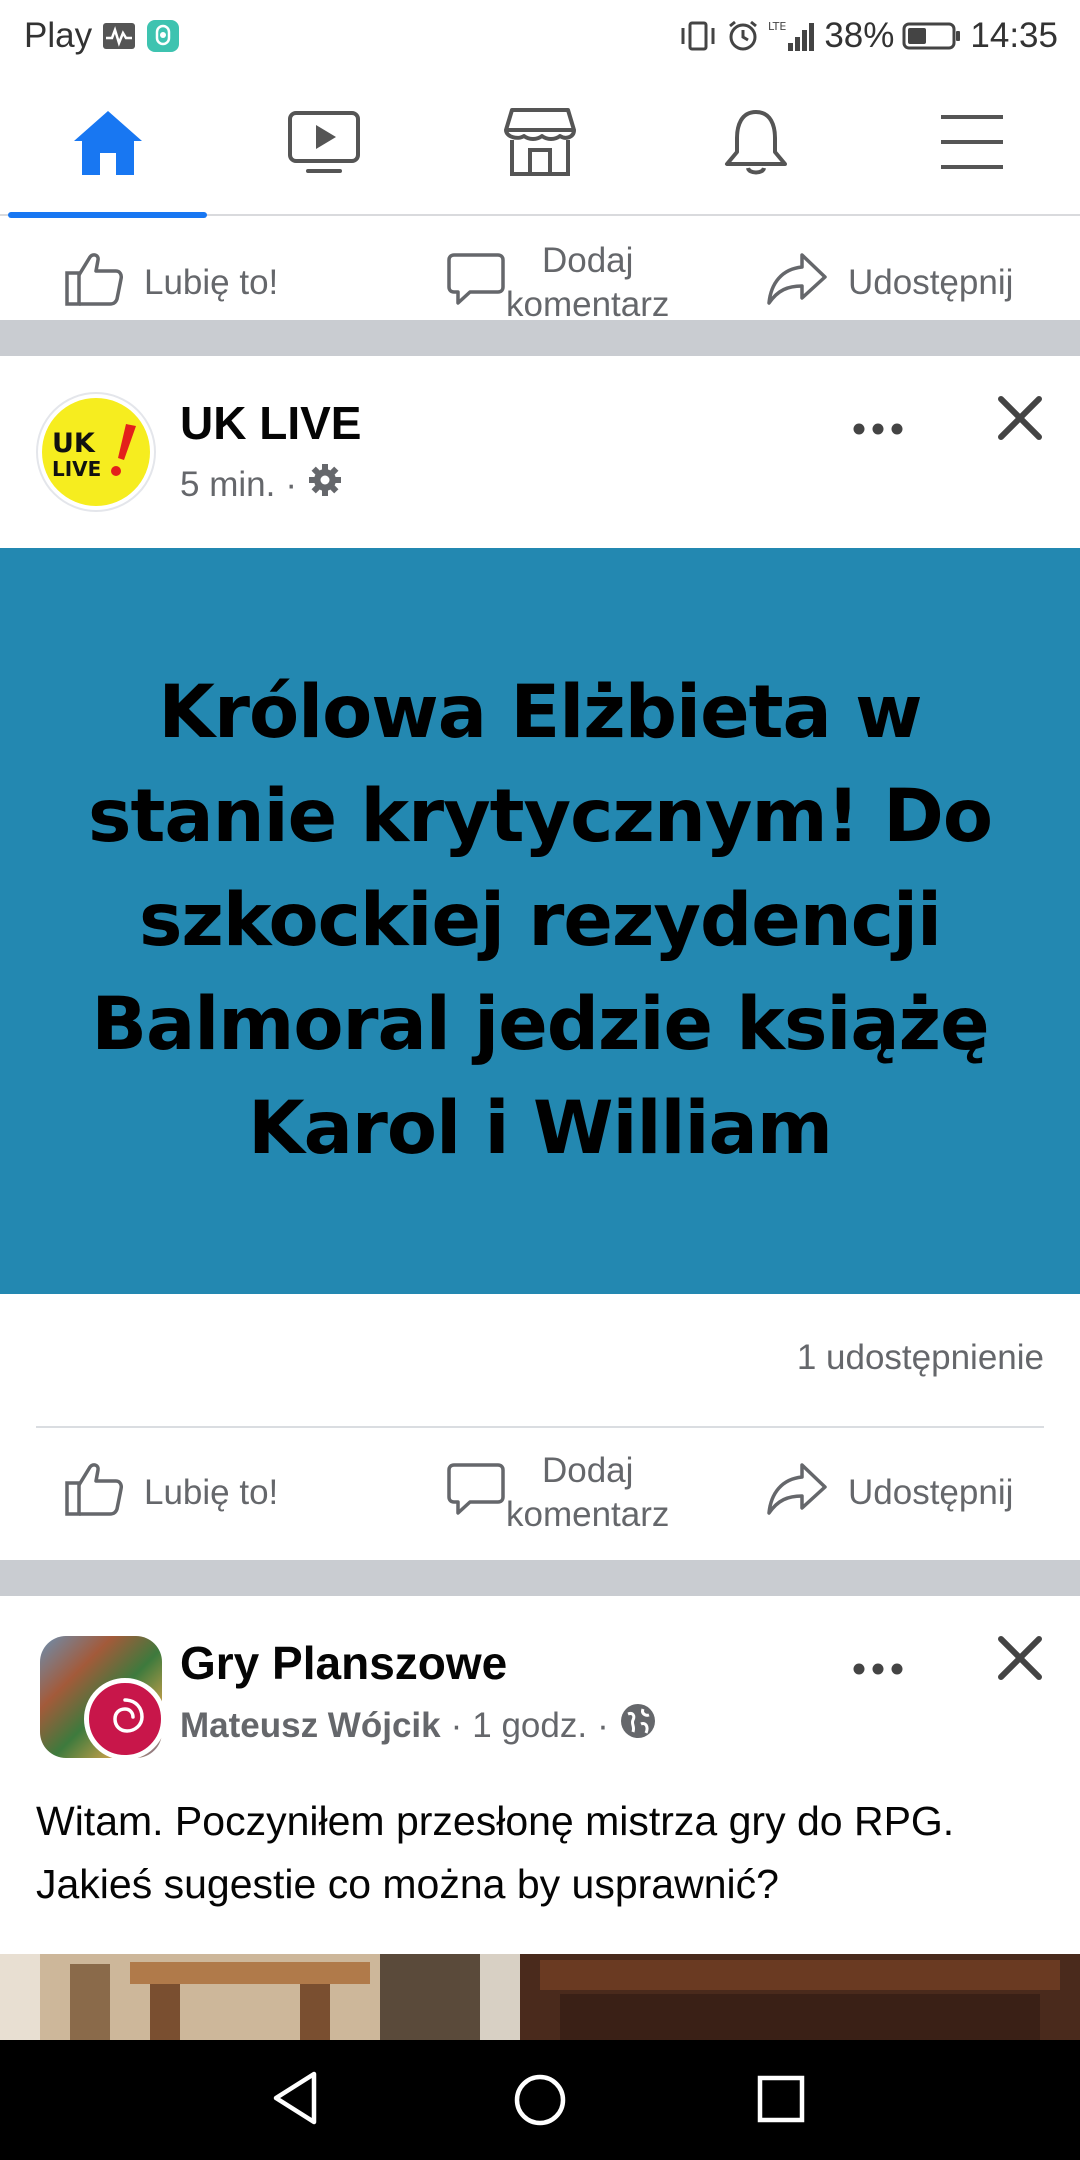 The height and width of the screenshot is (2160, 1080). I want to click on system-navigation-bar, so click(540, 2100).